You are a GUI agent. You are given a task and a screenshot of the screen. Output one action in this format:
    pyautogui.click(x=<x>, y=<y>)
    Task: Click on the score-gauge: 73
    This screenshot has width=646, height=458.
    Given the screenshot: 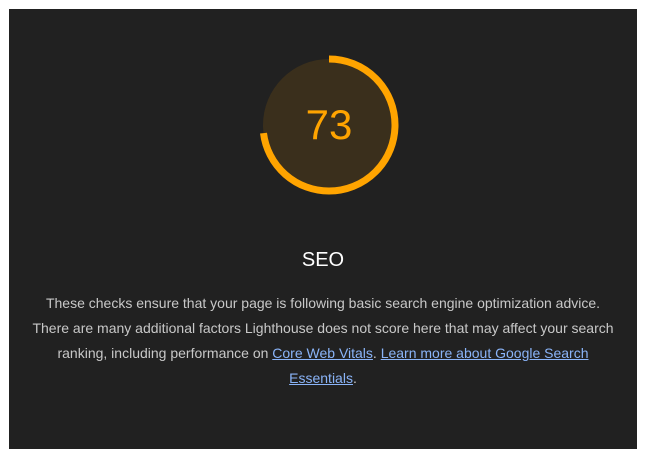 What is the action you would take?
    pyautogui.click(x=329, y=125)
    